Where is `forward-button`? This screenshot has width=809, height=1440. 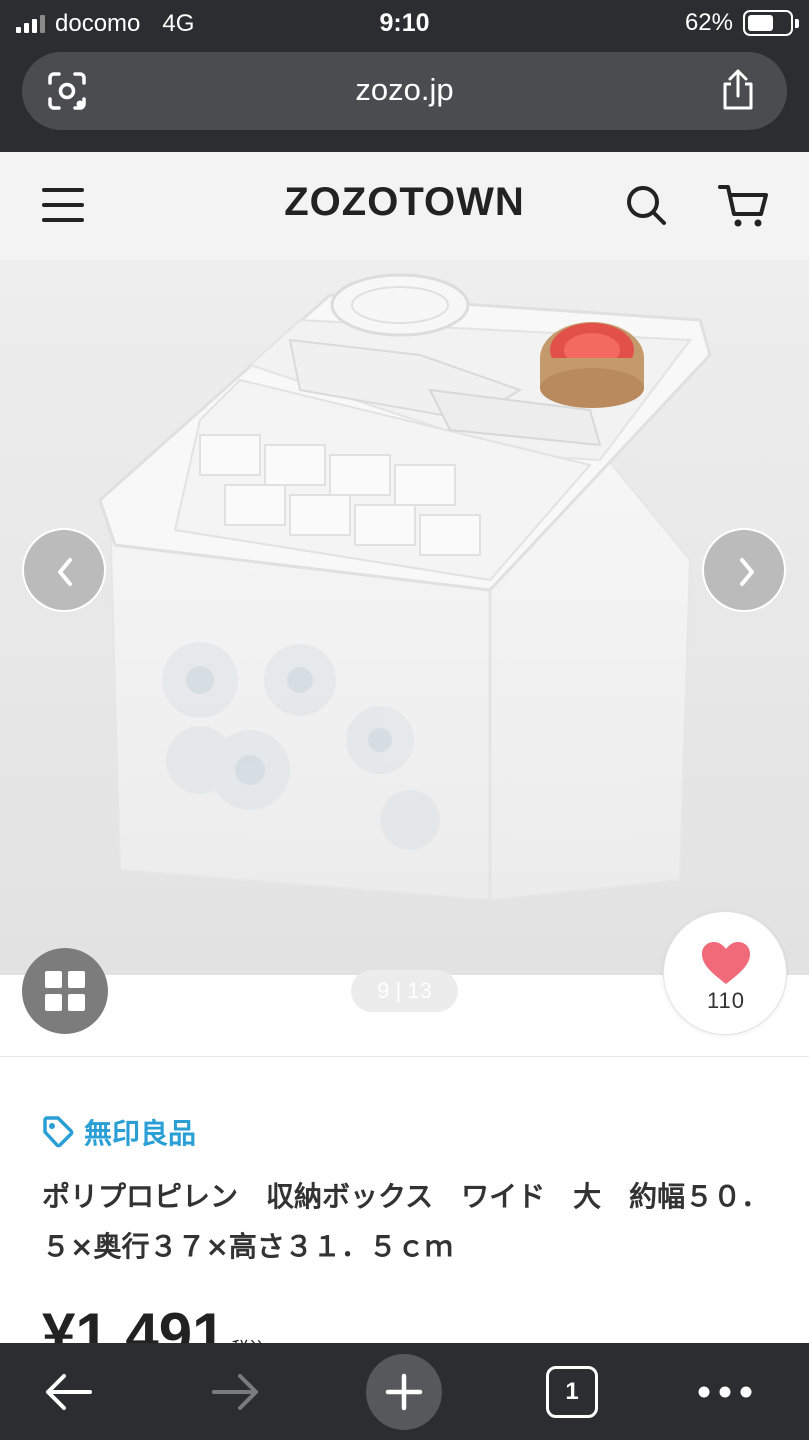 forward-button is located at coordinates (236, 1391).